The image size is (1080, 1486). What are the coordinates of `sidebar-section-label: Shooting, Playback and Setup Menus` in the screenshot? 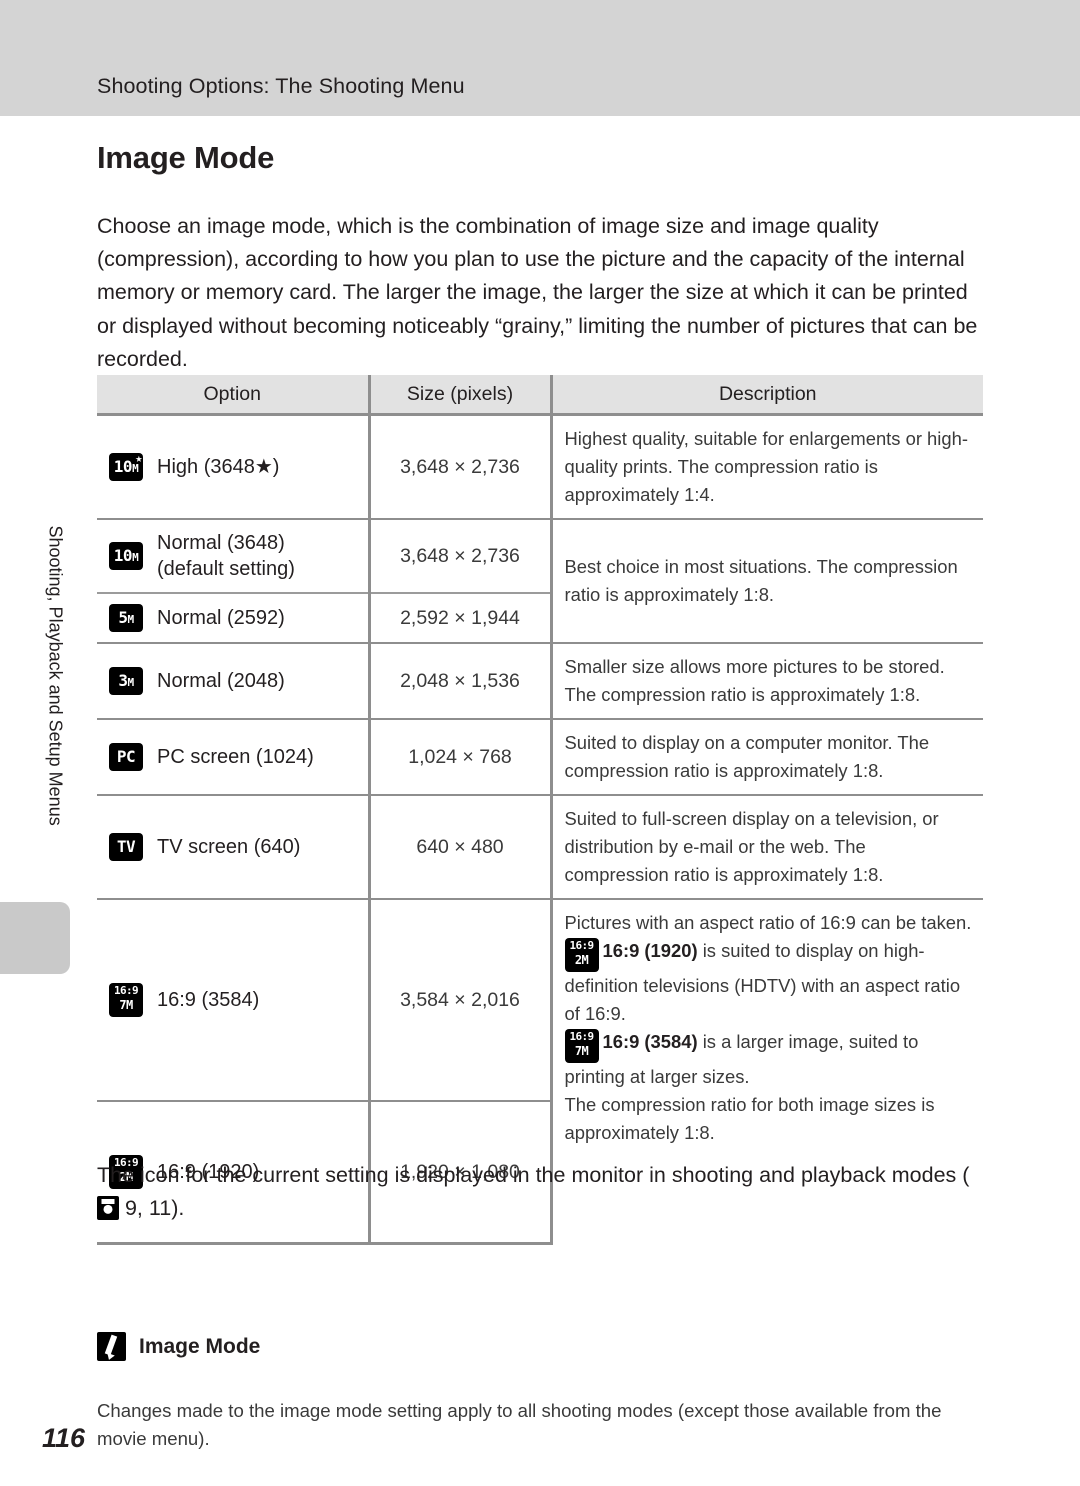 It's located at (55, 675).